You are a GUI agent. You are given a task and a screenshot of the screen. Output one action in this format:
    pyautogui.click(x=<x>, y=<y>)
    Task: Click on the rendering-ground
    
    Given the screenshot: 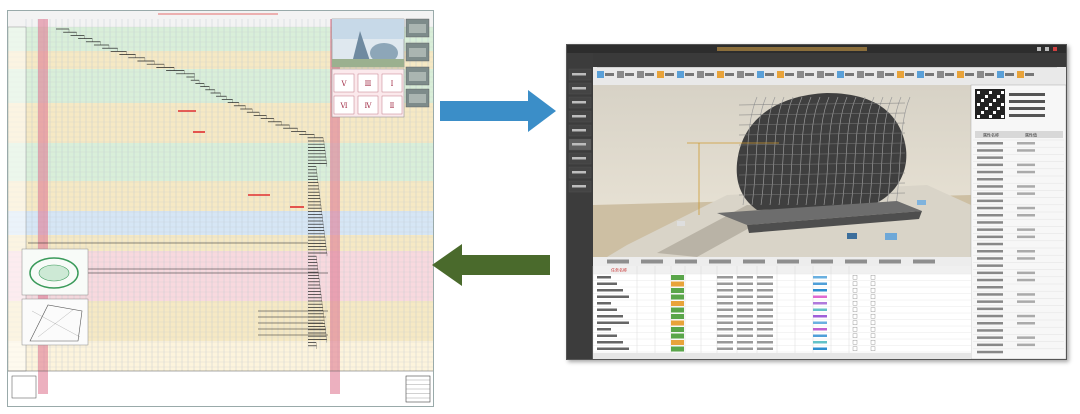 What is the action you would take?
    pyautogui.click(x=368, y=63)
    